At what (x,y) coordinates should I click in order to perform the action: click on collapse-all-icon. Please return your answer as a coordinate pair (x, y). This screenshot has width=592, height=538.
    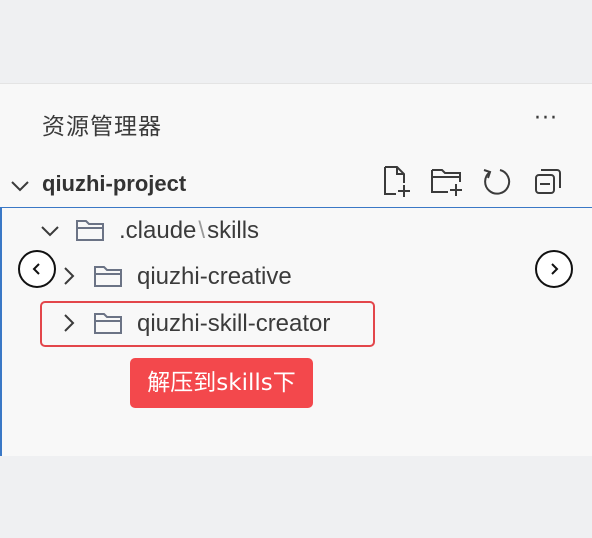
    Looking at the image, I should click on (547, 181).